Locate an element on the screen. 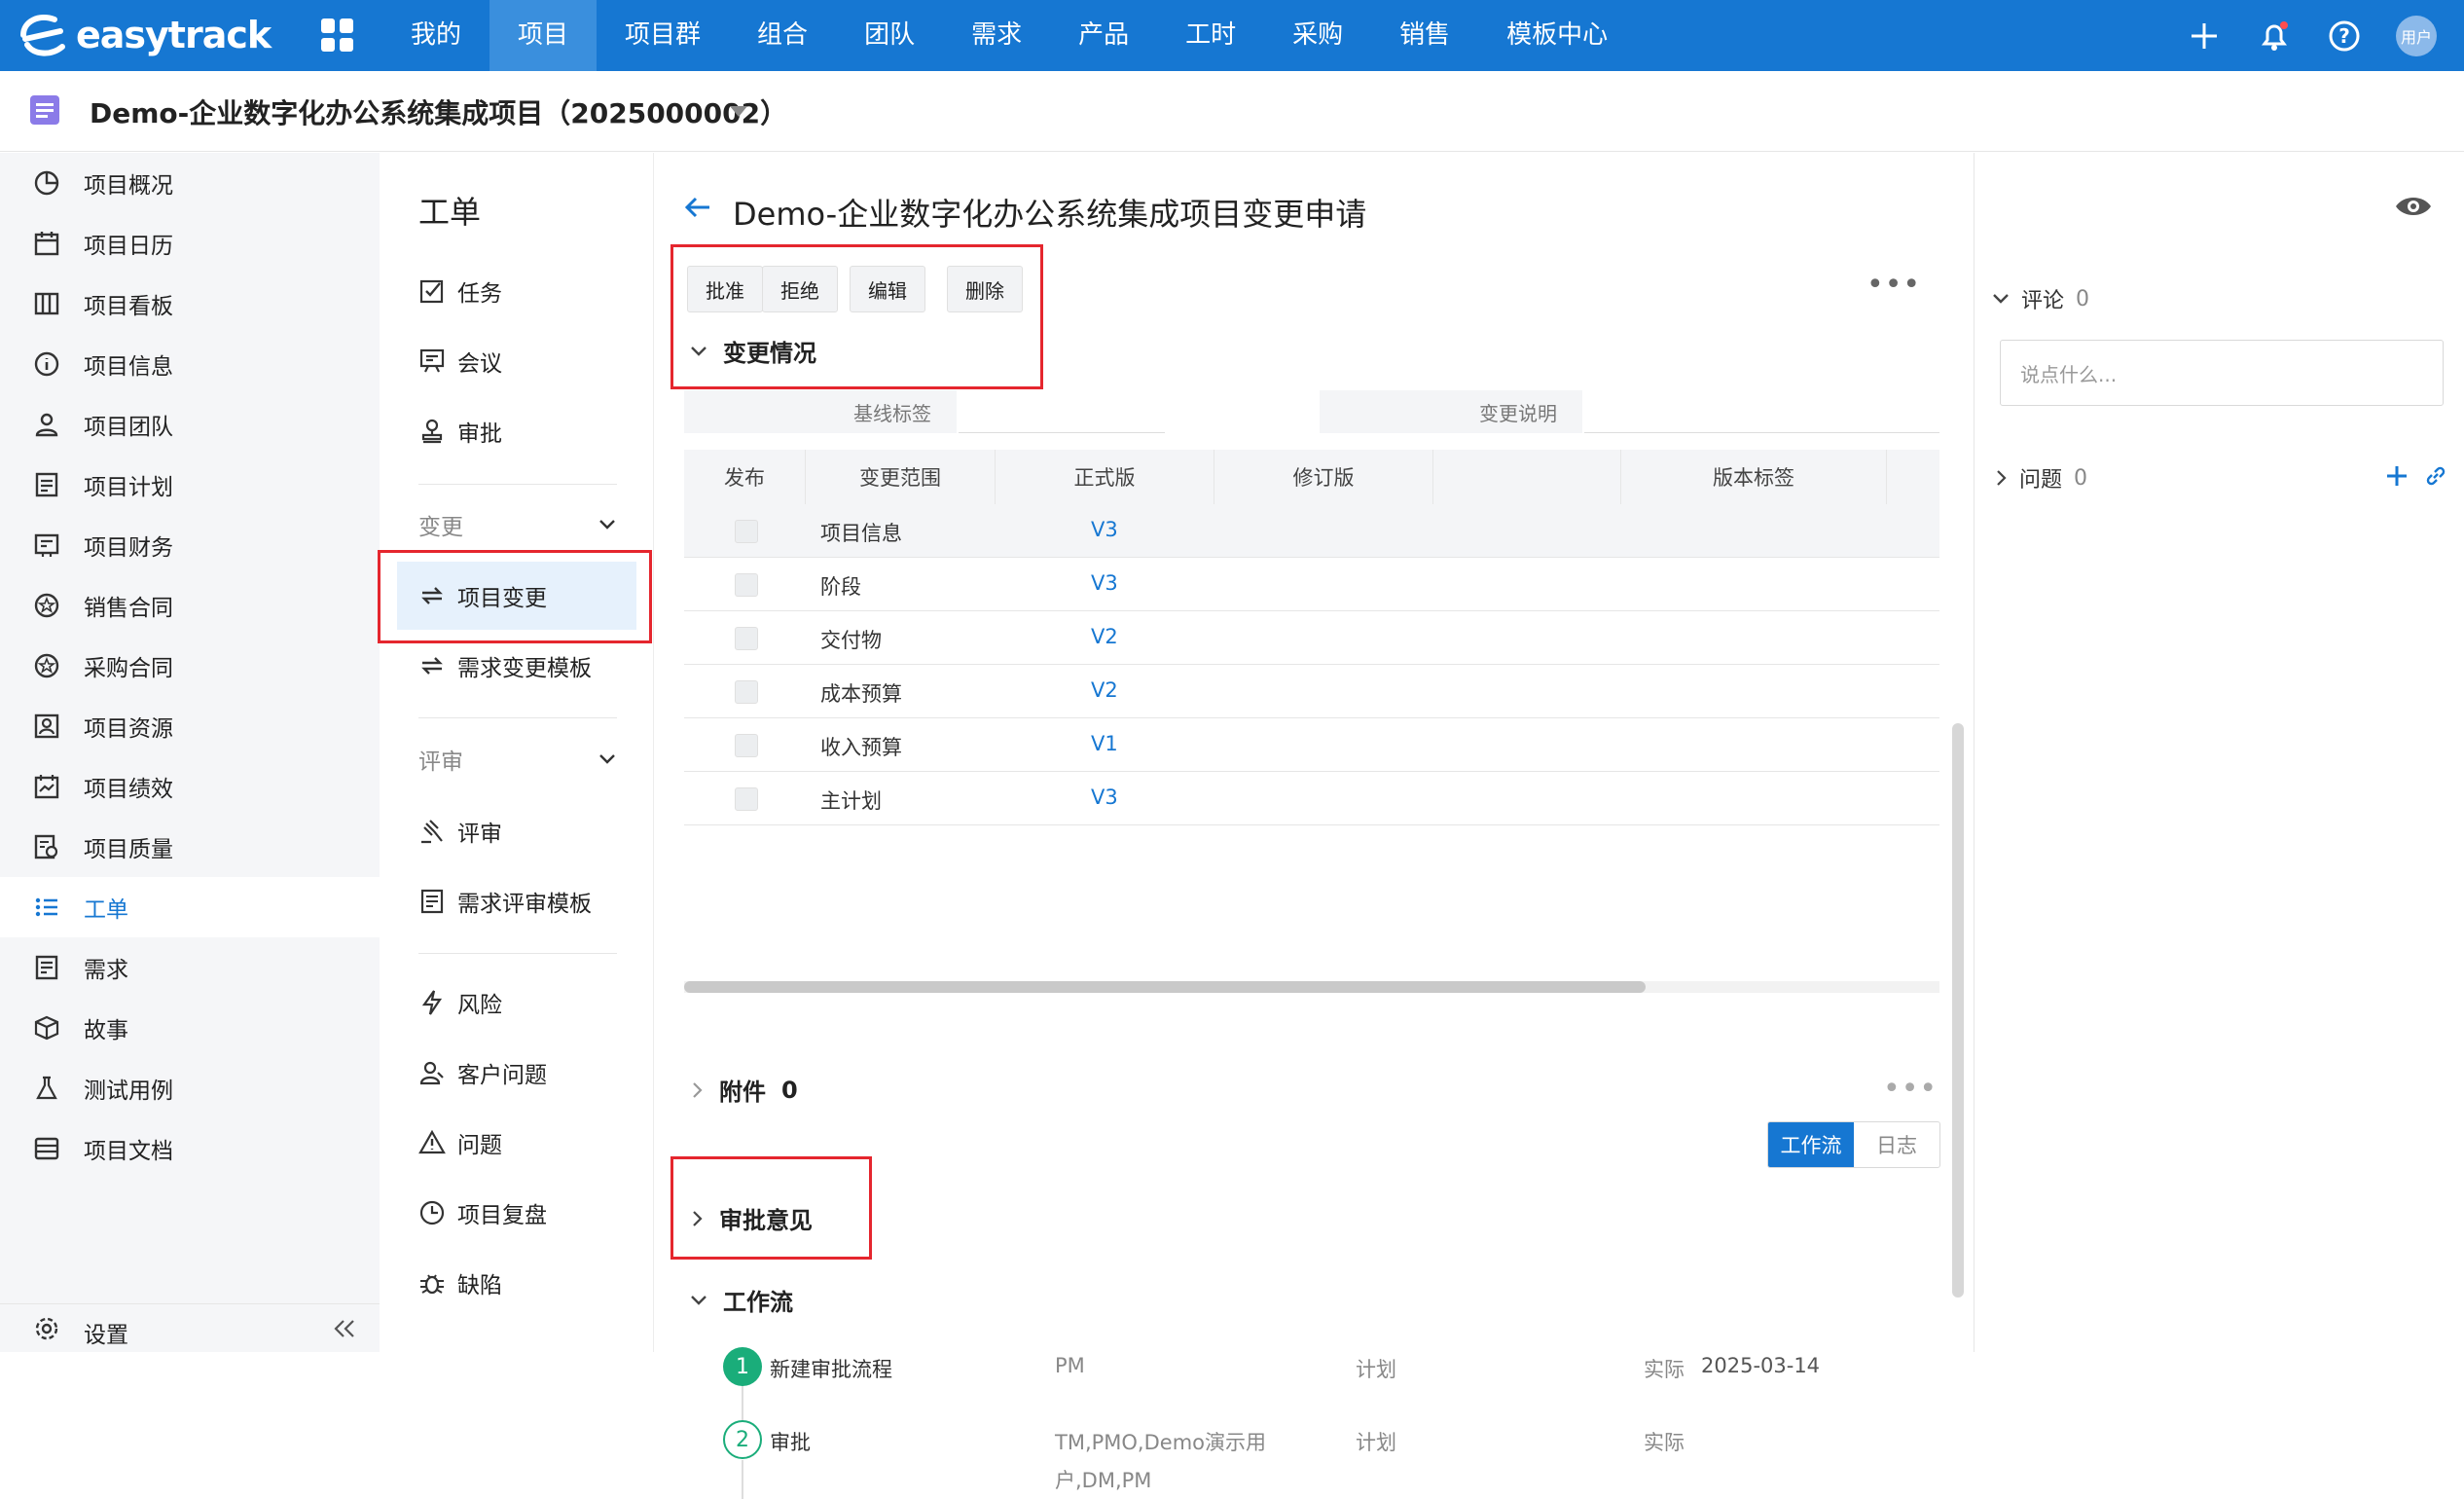 Image resolution: width=2464 pixels, height=1499 pixels. nav-item-portfolio: 组合 is located at coordinates (782, 35).